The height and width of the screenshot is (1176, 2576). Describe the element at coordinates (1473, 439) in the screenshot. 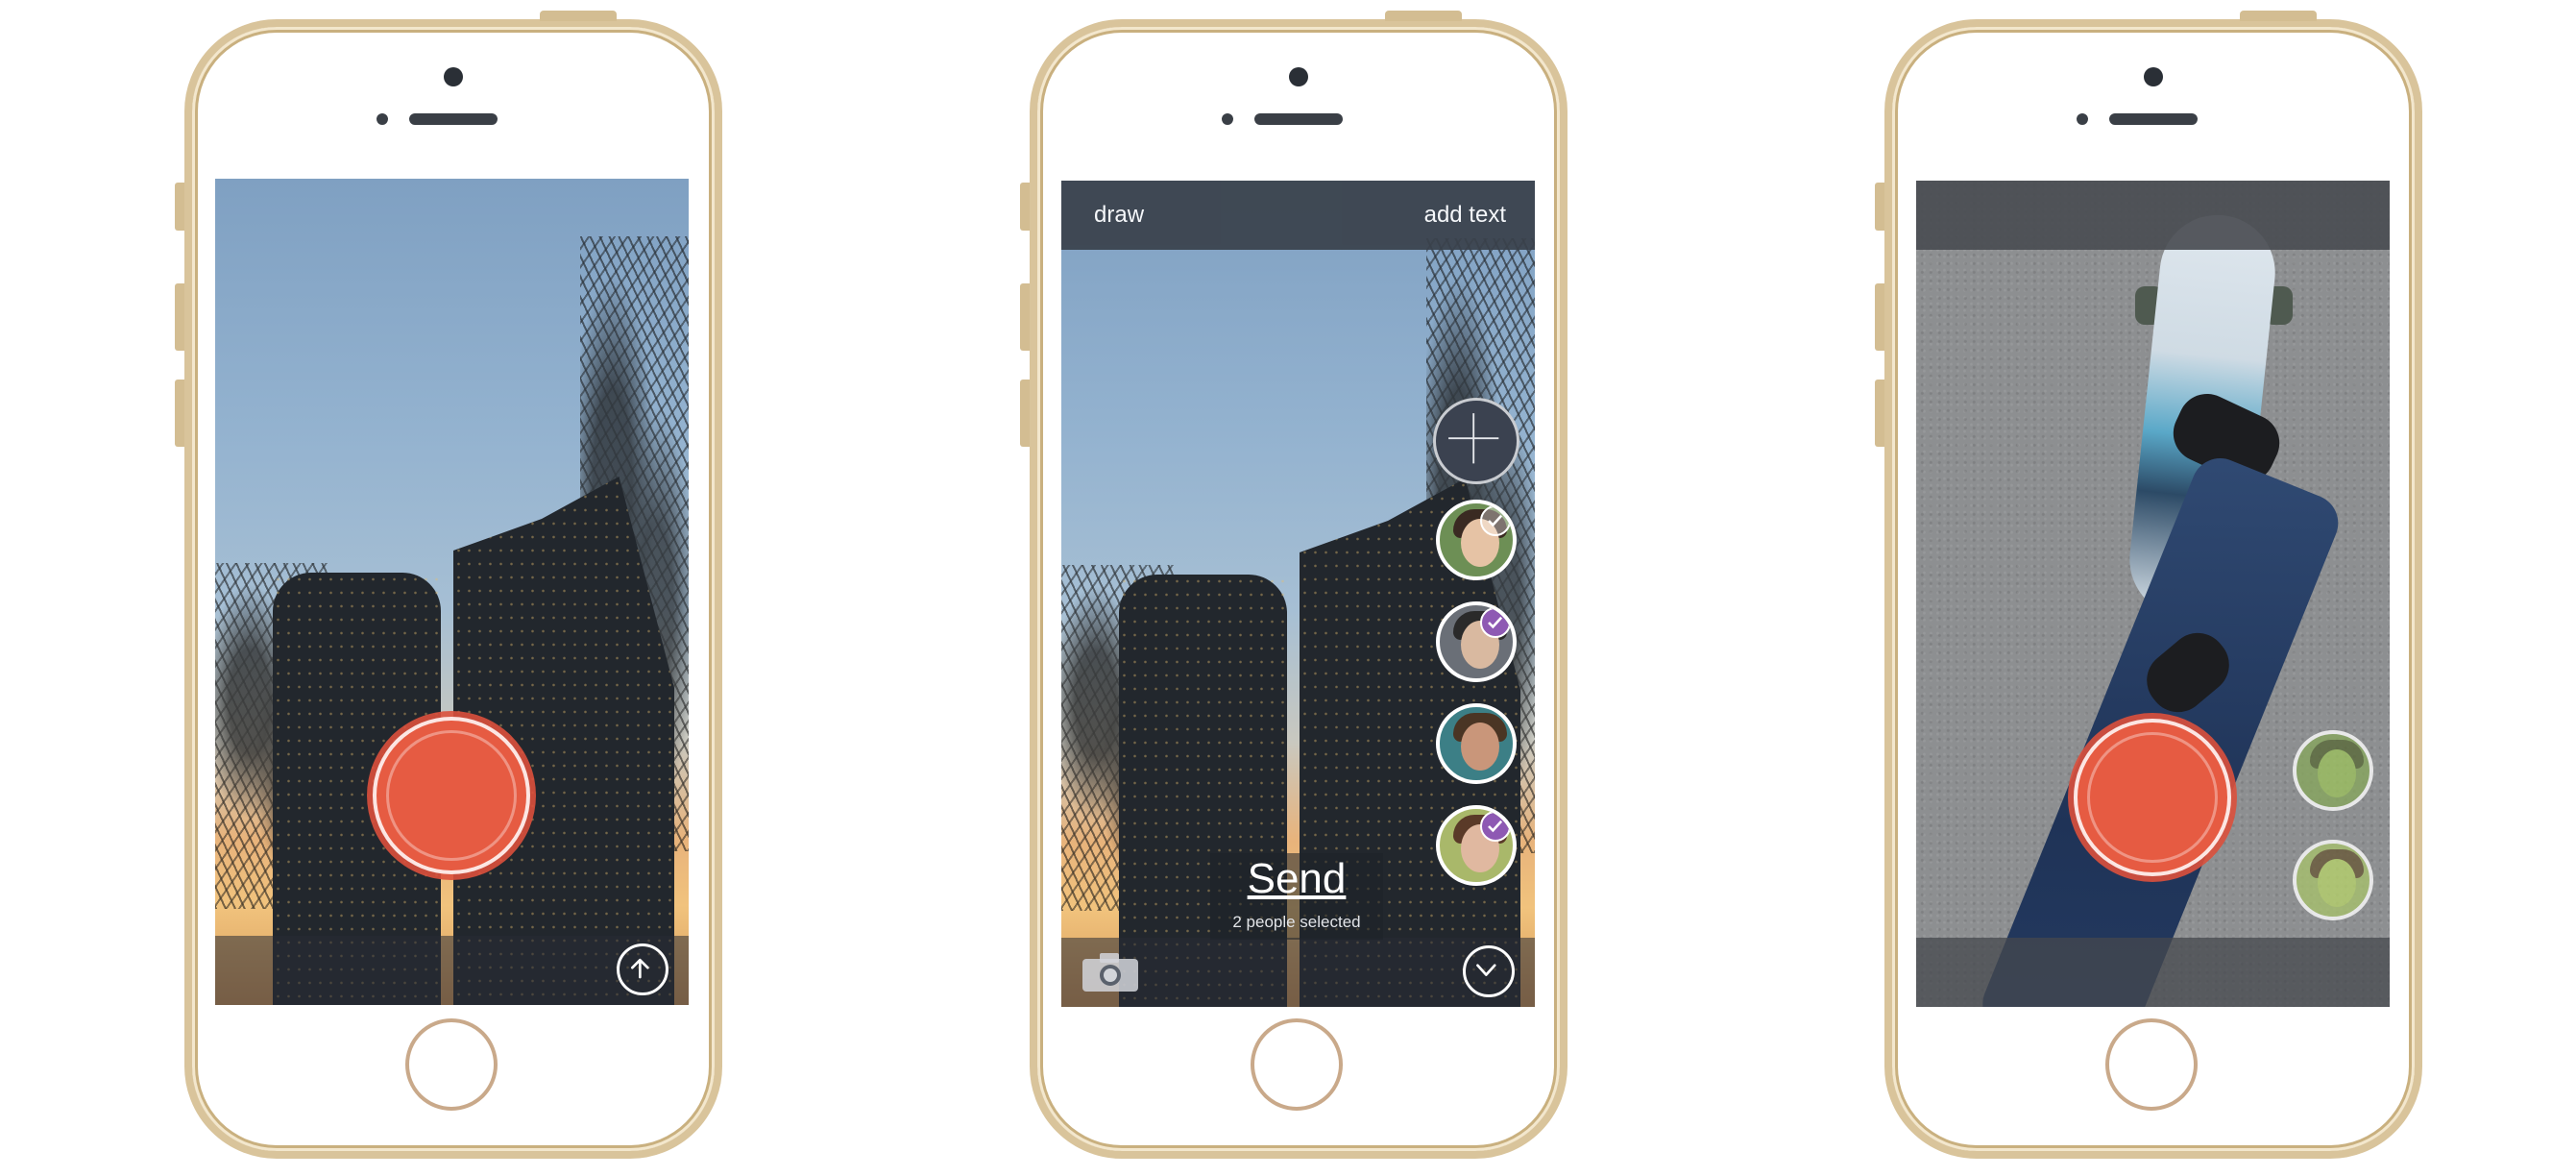

I see `plus-icon` at that location.